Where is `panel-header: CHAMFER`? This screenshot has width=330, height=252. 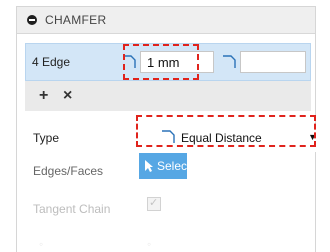 panel-header: CHAMFER is located at coordinates (166, 20).